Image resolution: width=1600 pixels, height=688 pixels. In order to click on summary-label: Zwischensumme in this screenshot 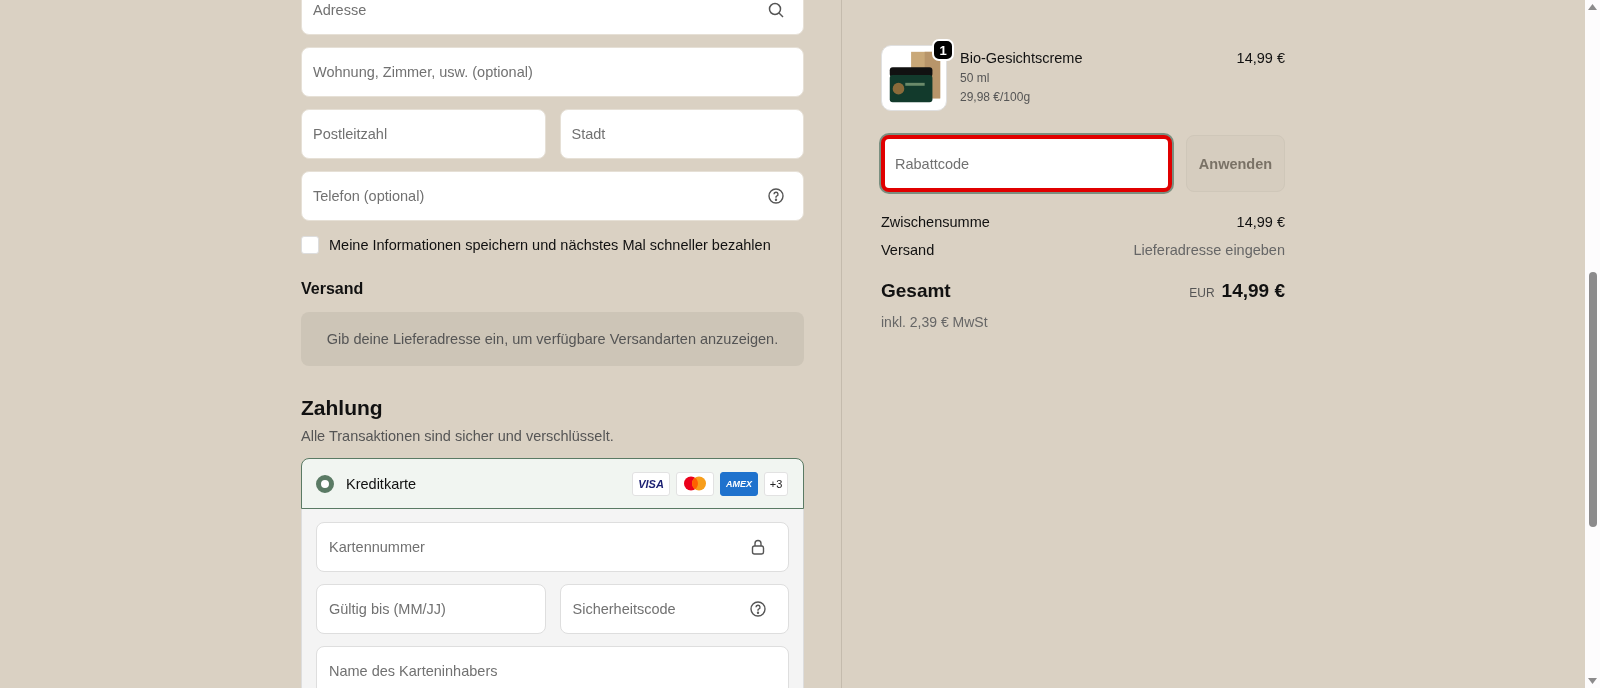, I will do `click(935, 222)`.